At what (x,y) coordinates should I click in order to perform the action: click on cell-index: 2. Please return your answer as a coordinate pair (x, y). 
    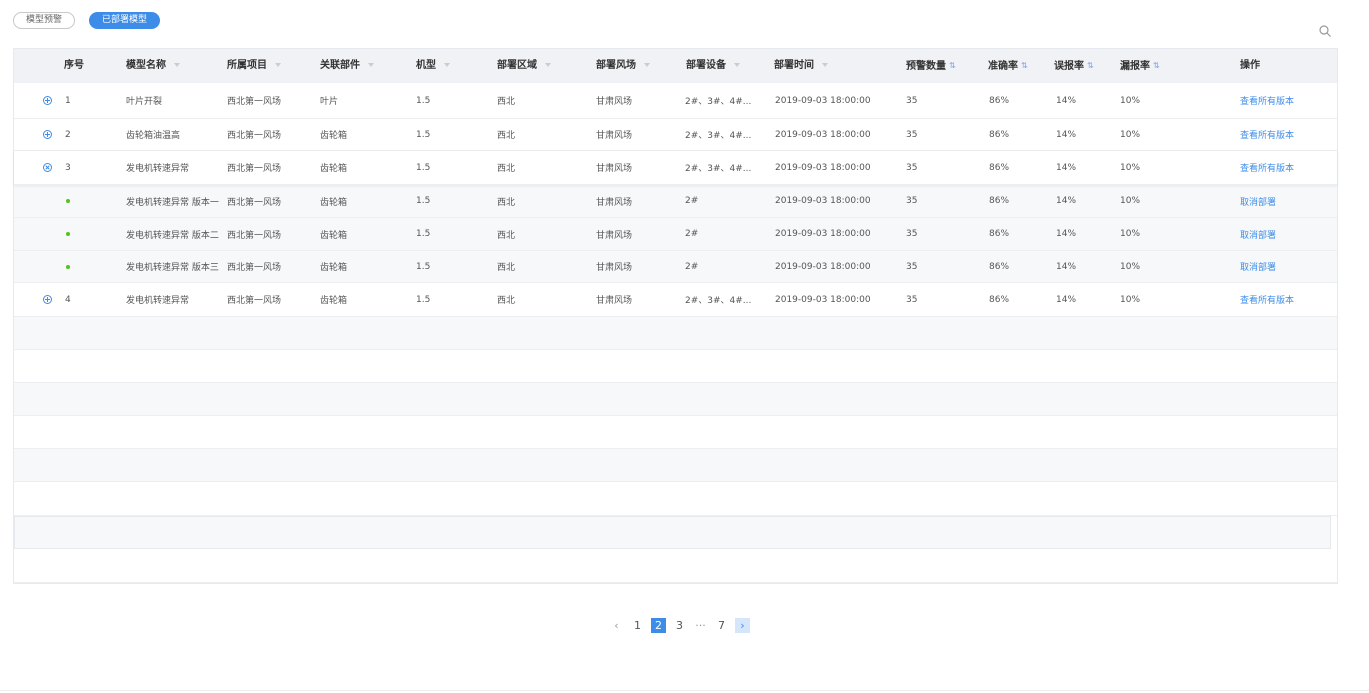
    Looking at the image, I should click on (68, 134).